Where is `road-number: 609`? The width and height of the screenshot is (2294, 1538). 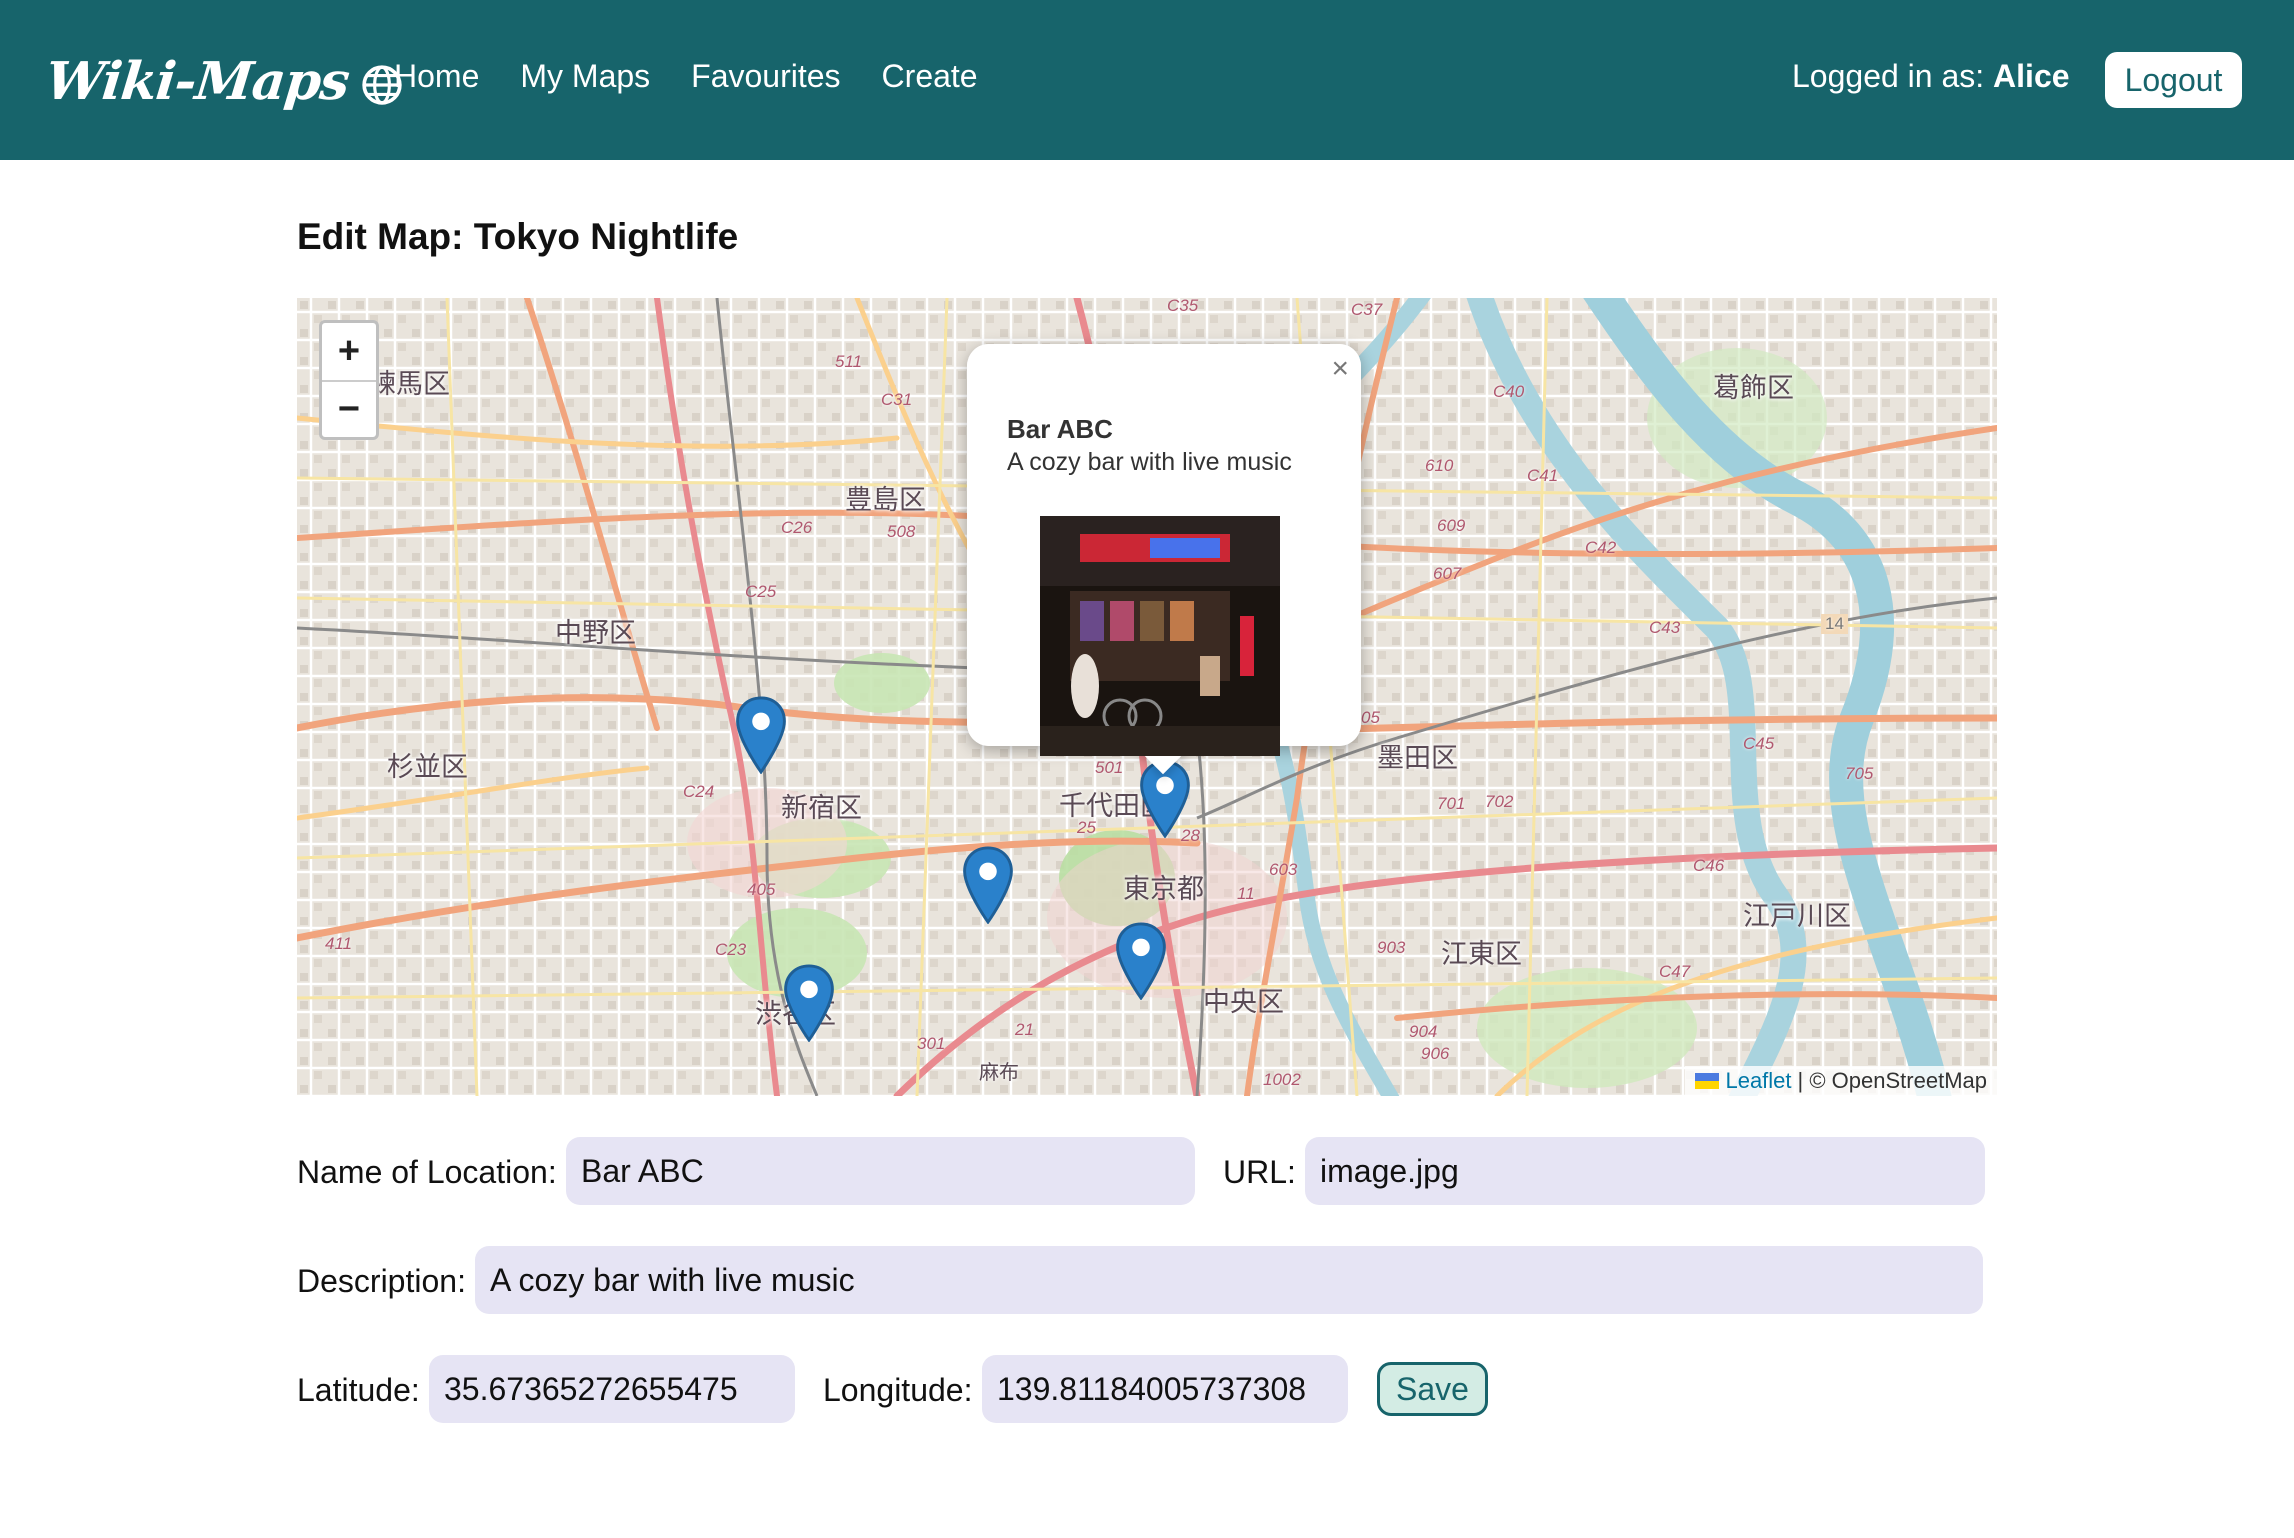
road-number: 609 is located at coordinates (1451, 525).